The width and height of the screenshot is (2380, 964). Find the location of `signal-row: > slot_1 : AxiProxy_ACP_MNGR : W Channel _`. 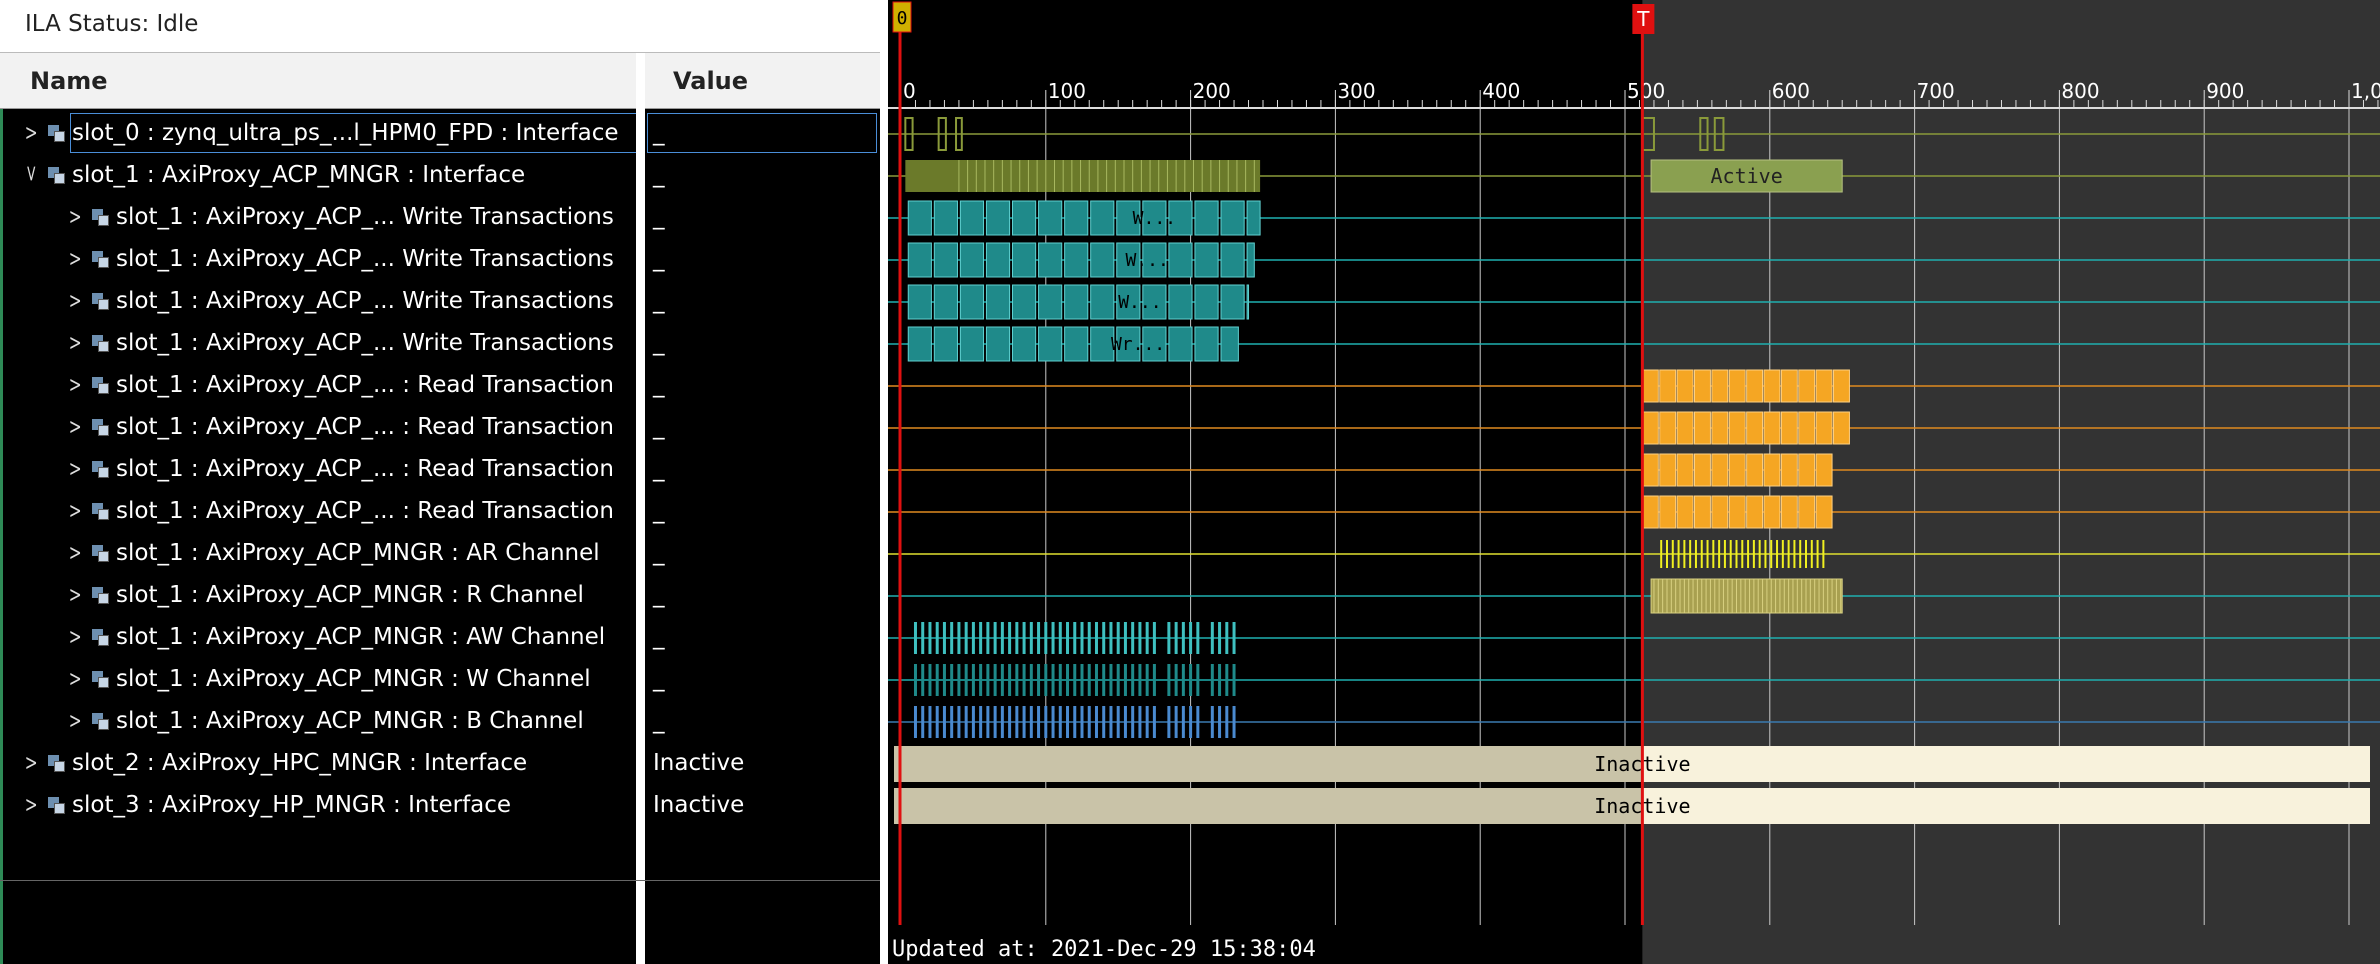

signal-row: > slot_1 : AxiProxy_ACP_MNGR : W Channel _ is located at coordinates (440, 680).